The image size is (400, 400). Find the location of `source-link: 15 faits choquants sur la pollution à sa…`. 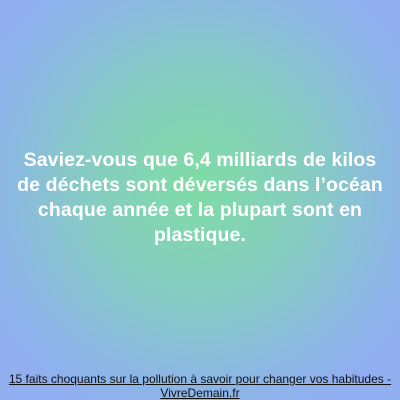

source-link: 15 faits choquants sur la pollution à sa… is located at coordinates (200, 386).